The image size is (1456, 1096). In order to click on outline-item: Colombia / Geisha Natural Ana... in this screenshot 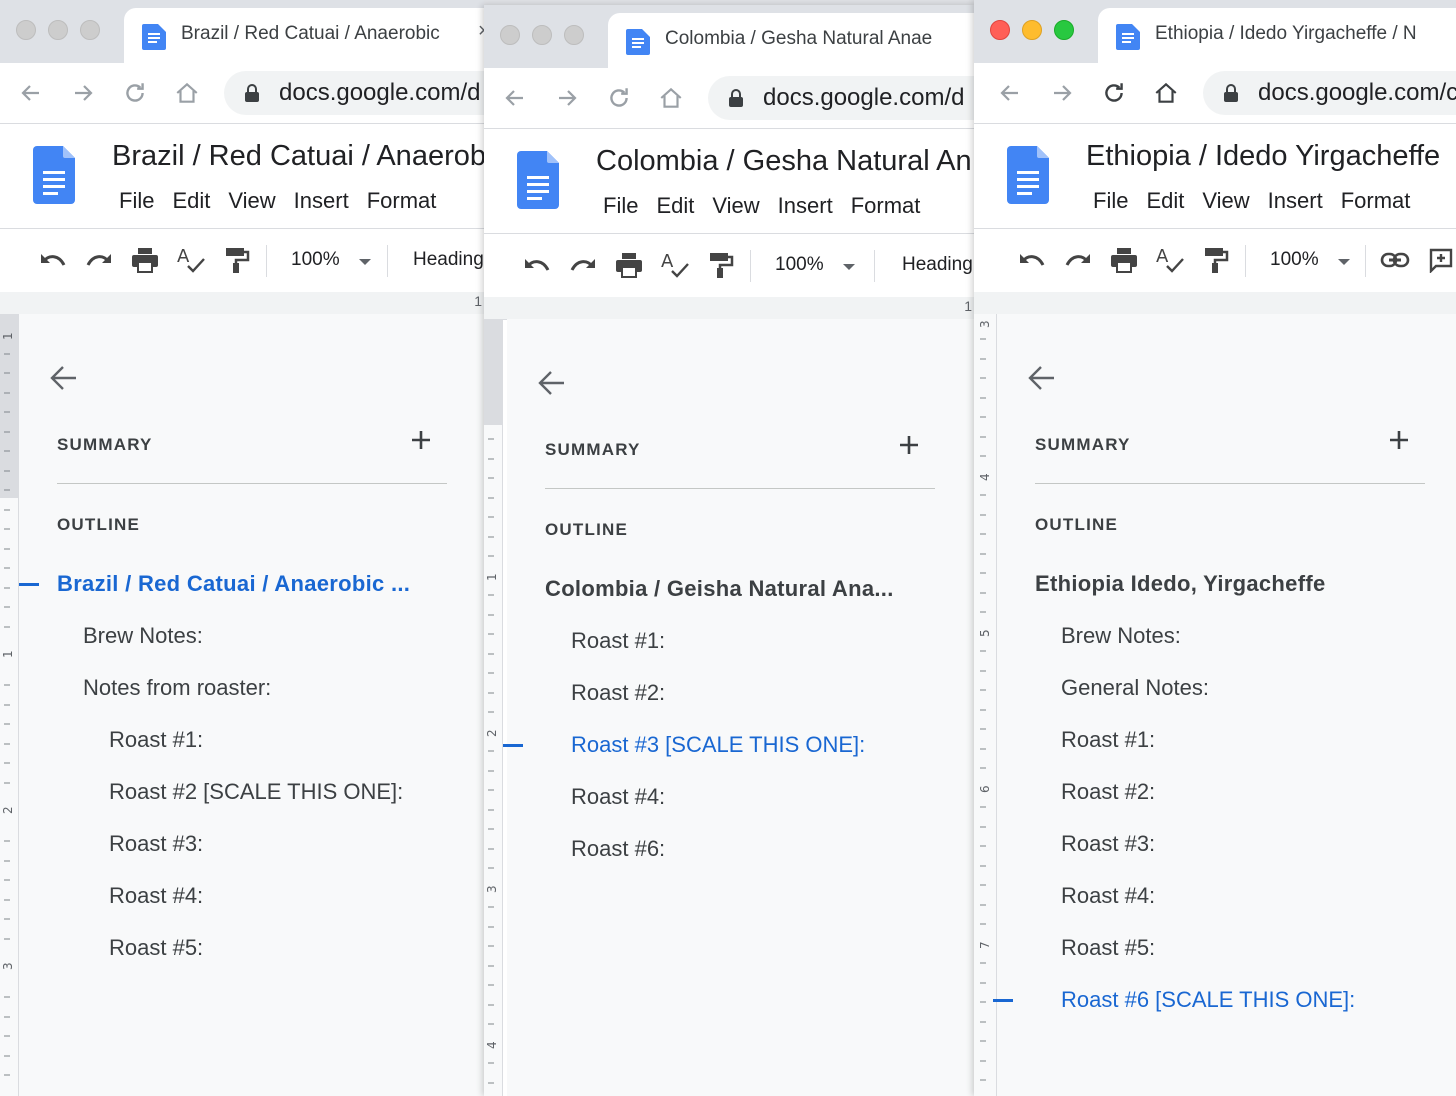, I will do `click(736, 589)`.